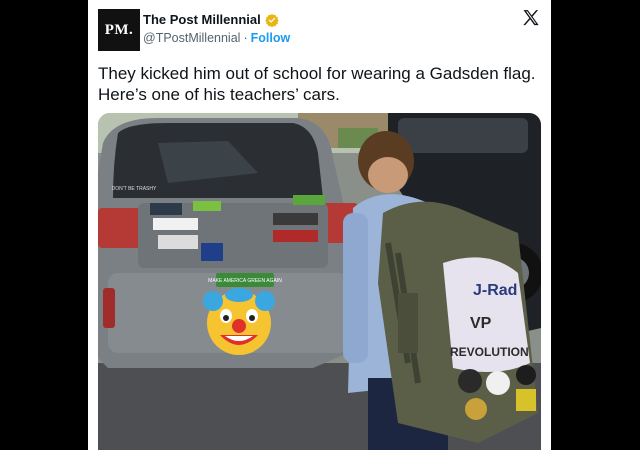 This screenshot has width=640, height=450. I want to click on backpack-text: REVOLUTION, so click(489, 352).